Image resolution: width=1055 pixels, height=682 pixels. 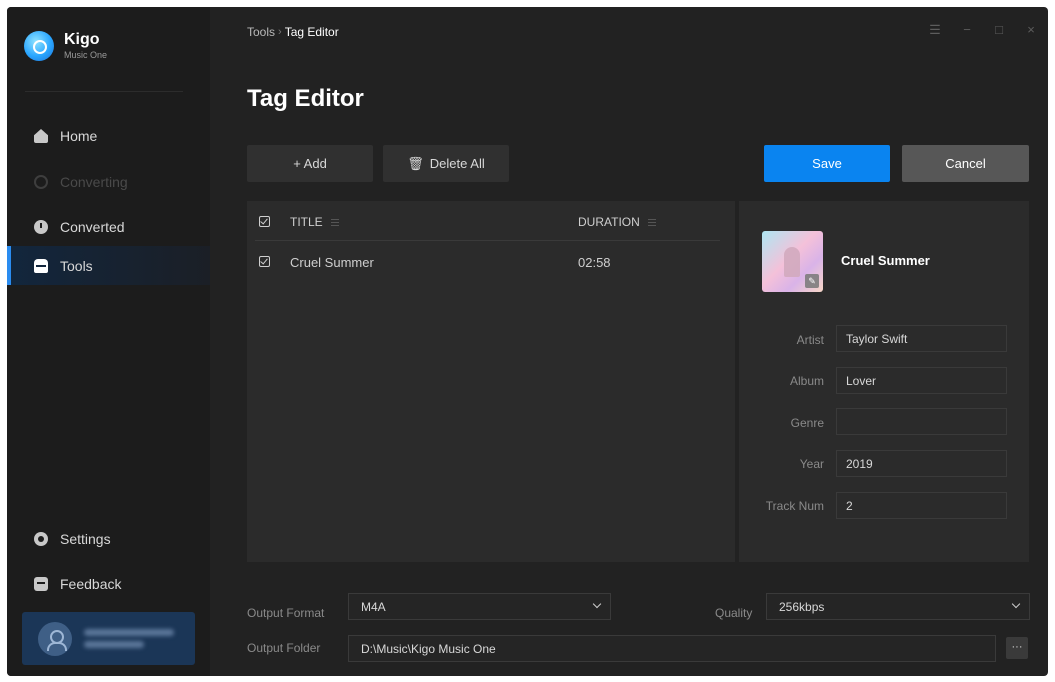 I want to click on genre-label: Genre, so click(x=807, y=423).